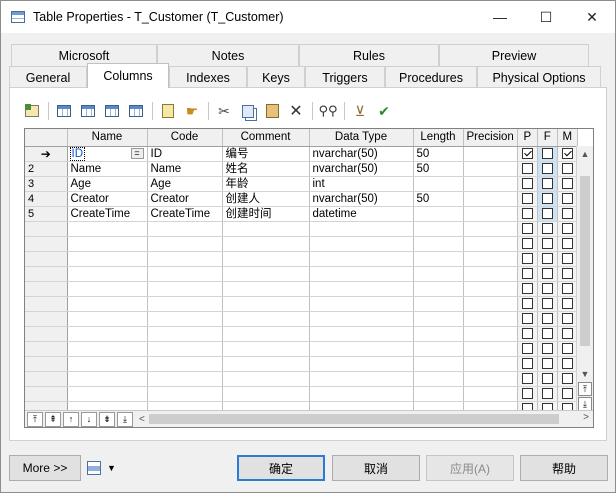 This screenshot has width=616, height=493. Describe the element at coordinates (500, 17) in the screenshot. I see `minimize-button: —` at that location.